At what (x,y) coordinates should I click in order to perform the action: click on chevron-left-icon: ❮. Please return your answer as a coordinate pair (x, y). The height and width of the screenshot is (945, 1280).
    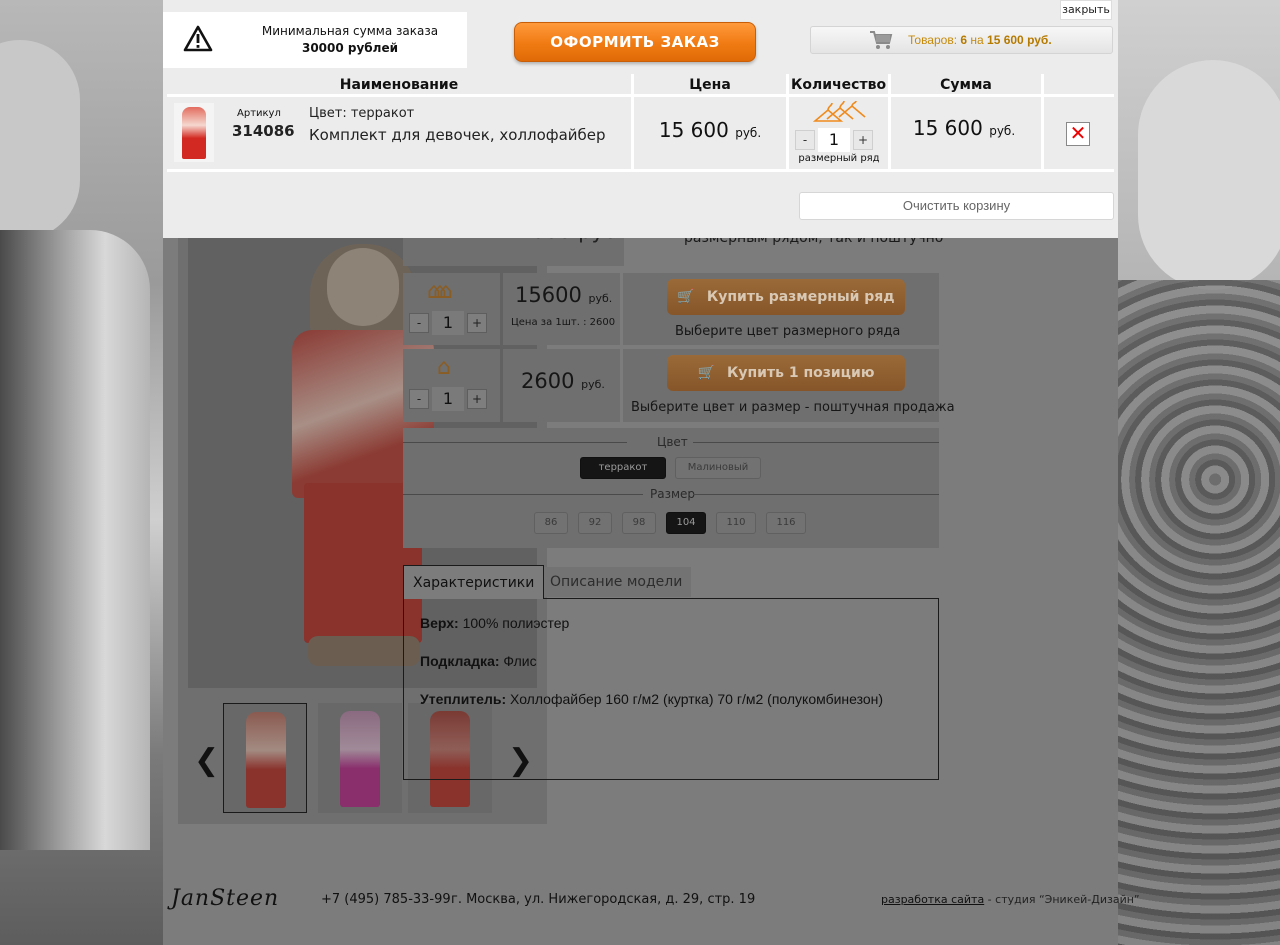
    Looking at the image, I should click on (206, 760).